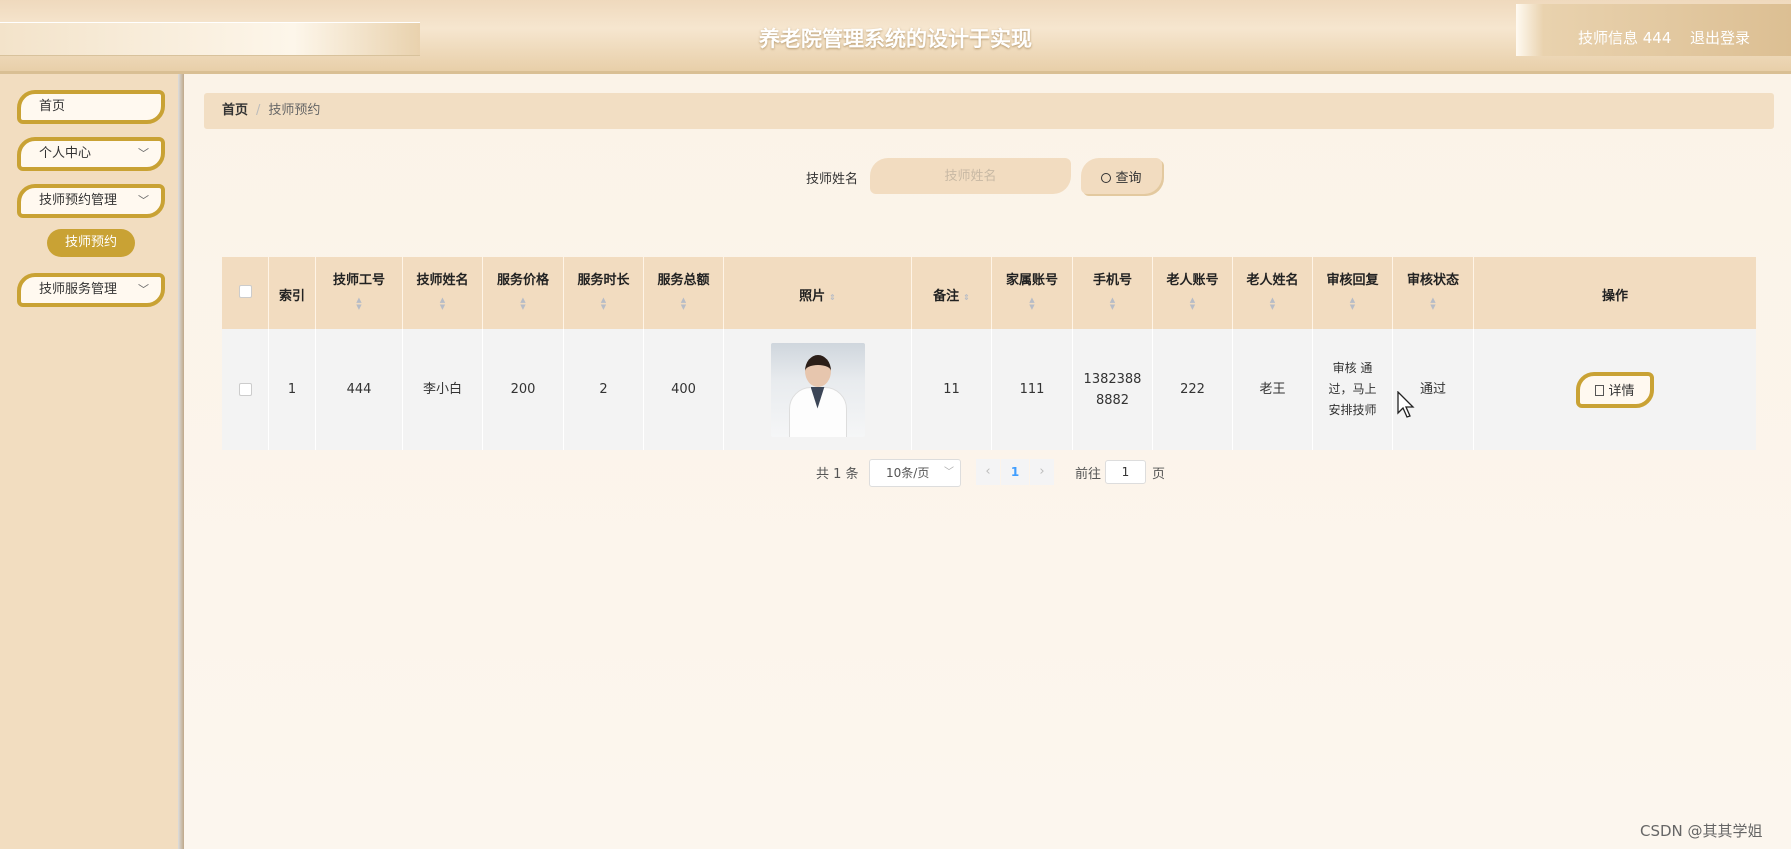 This screenshot has height=849, width=1791. I want to click on table-header: 审核状态 ▲ ▼, so click(1433, 293).